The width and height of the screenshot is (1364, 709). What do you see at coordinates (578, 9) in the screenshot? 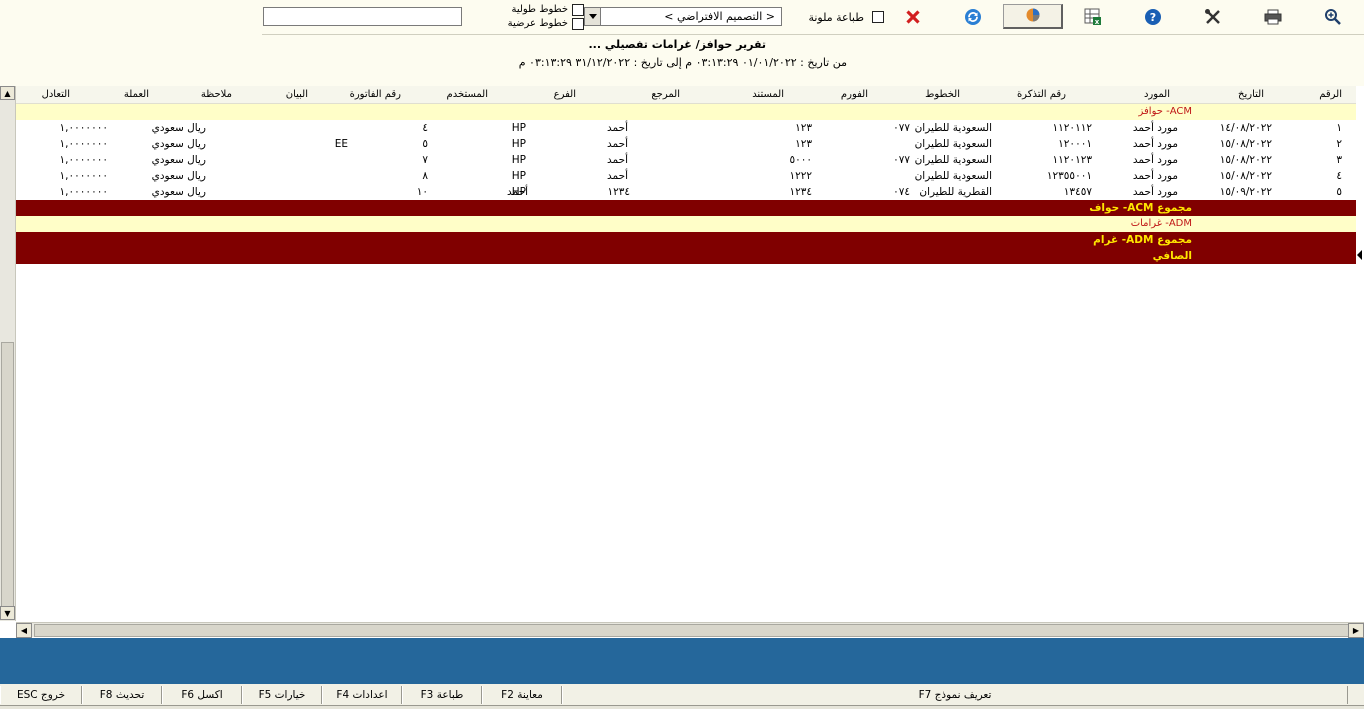
I see `vertical-lines-checkbox` at bounding box center [578, 9].